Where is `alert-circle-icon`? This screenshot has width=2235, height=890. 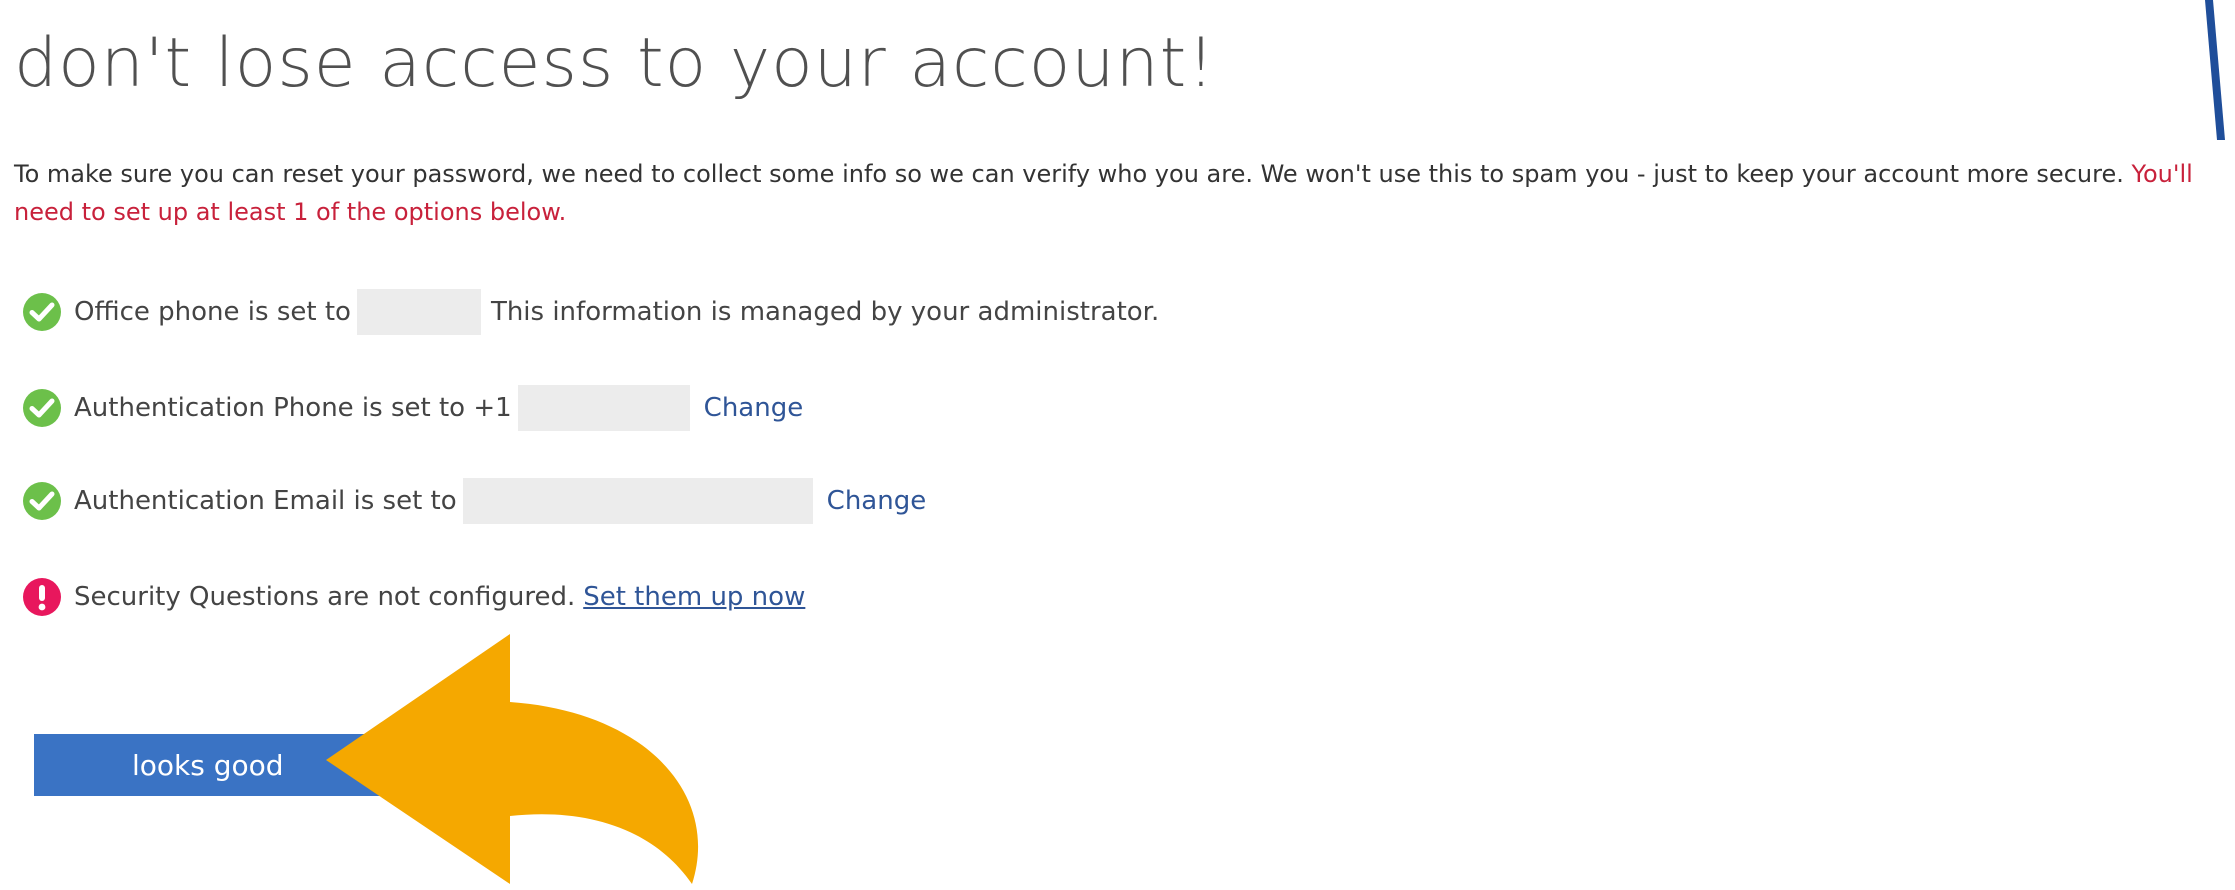
alert-circle-icon is located at coordinates (42, 597).